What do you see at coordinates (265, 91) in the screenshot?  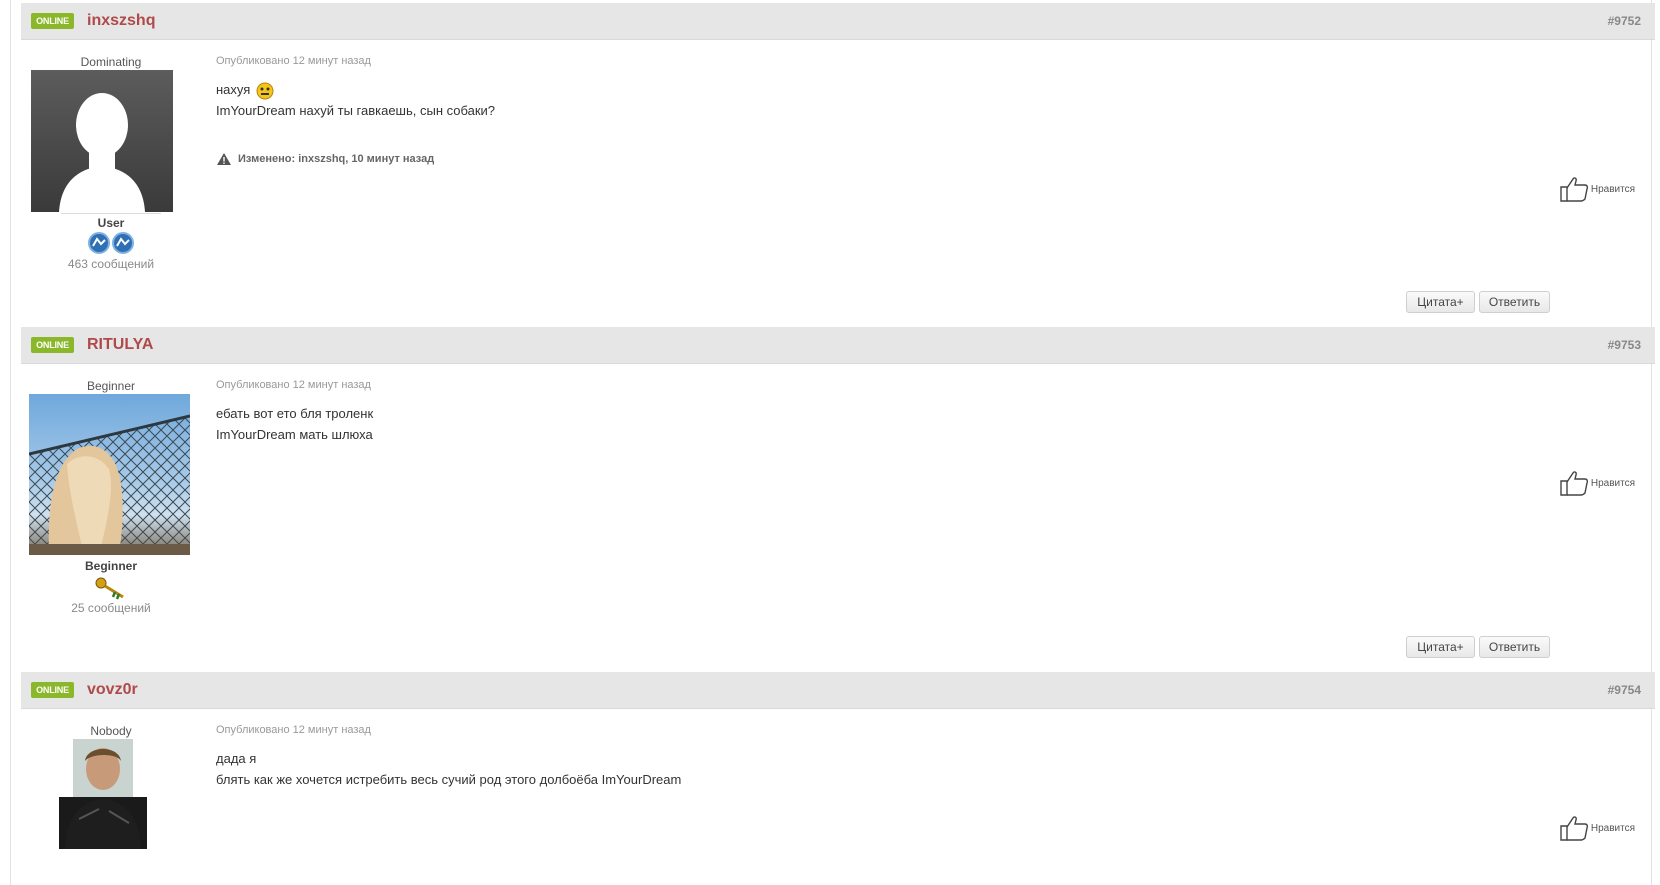 I see `smiley-emoticon-icon` at bounding box center [265, 91].